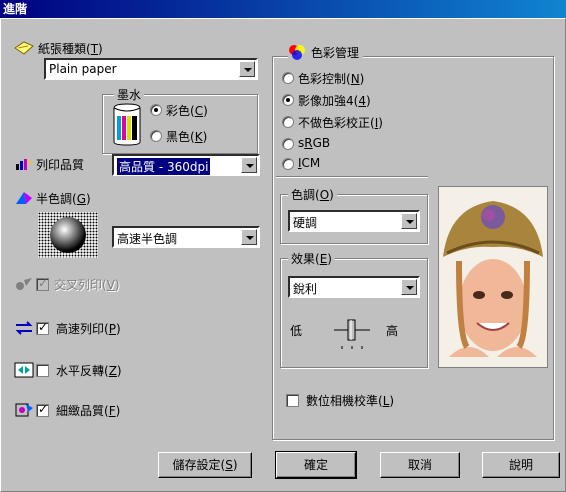 The image size is (566, 492). Describe the element at coordinates (352, 176) in the screenshot. I see `divider` at that location.